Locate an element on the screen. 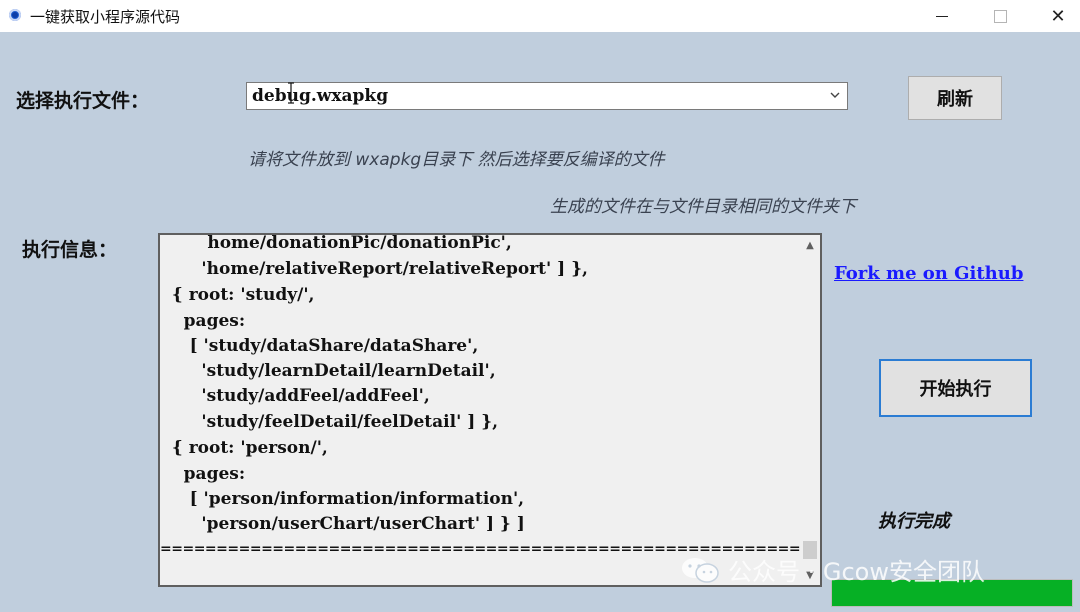 The width and height of the screenshot is (1080, 612). chevron-down-icon is located at coordinates (835, 95).